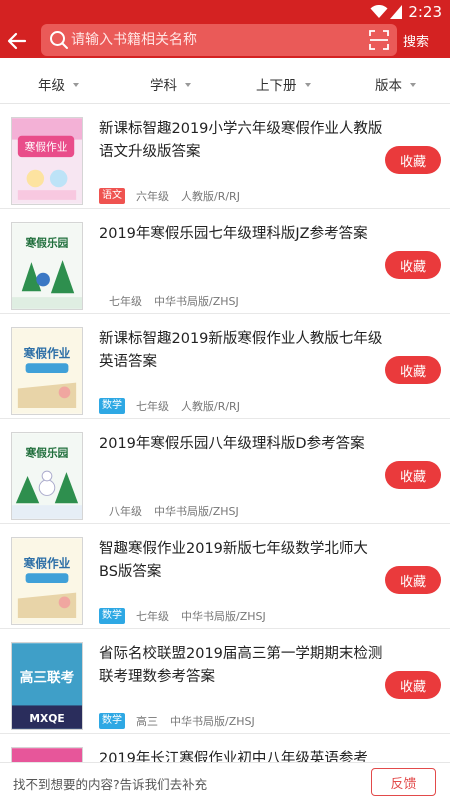 This screenshot has height=800, width=450. I want to click on book-title: 2019年寒假乐园八年级理科版D参考答案, so click(232, 444).